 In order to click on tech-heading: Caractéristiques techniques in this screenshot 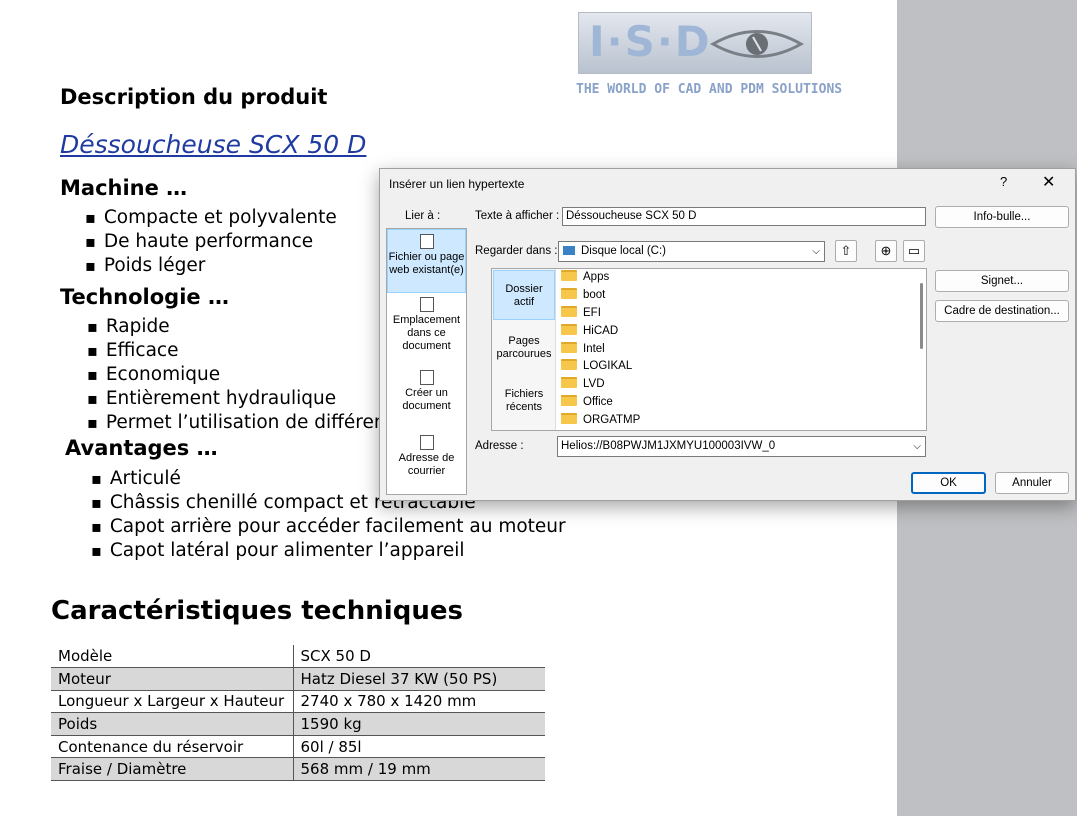, I will do `click(257, 611)`.